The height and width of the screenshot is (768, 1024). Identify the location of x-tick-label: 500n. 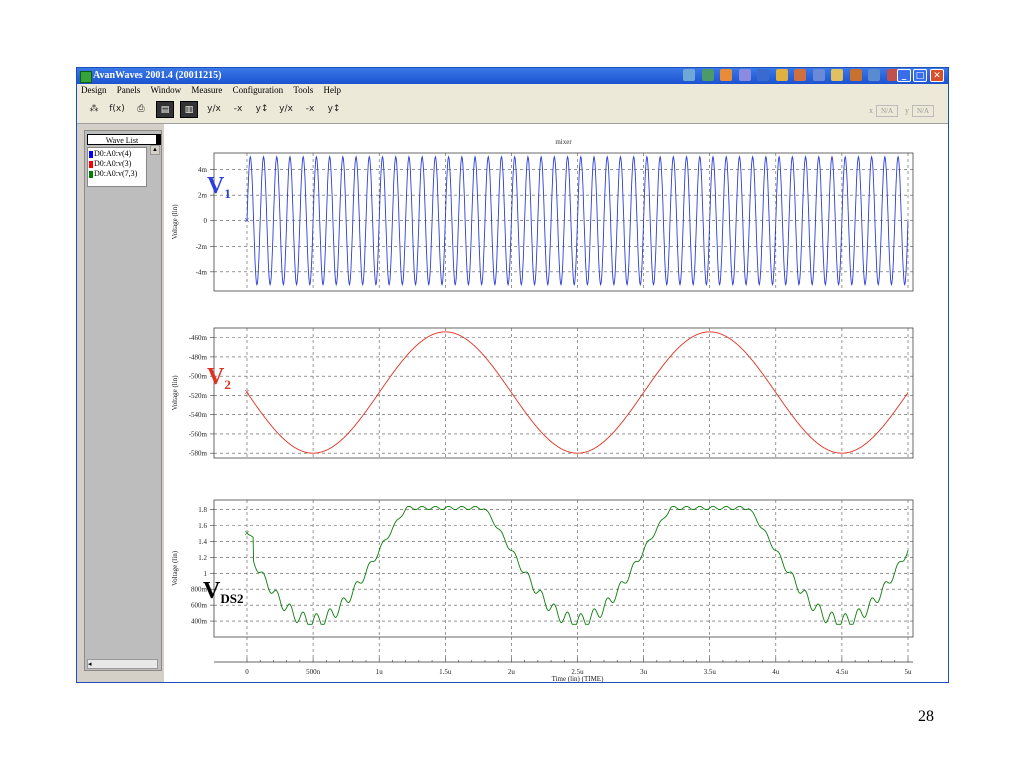
(313, 672).